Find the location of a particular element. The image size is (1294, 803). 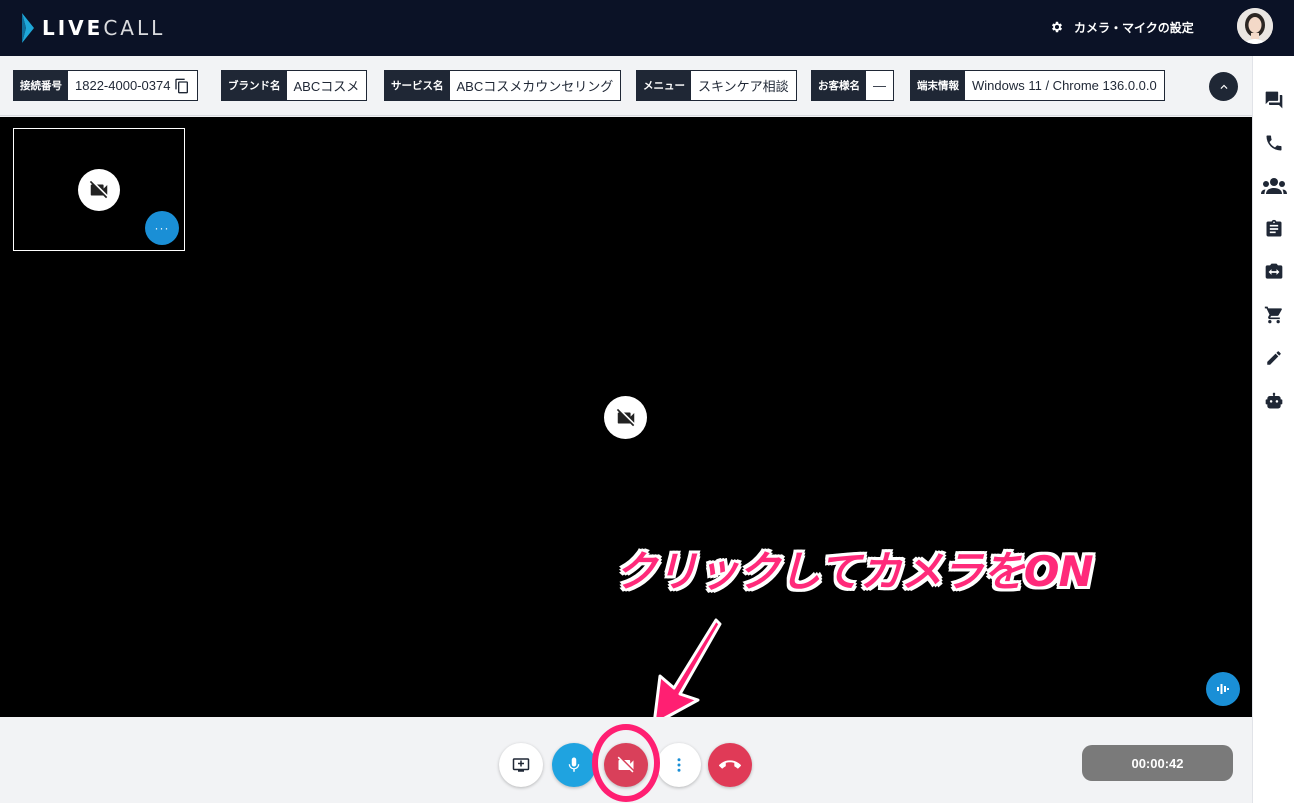

user-photo-icon is located at coordinates (1255, 26).